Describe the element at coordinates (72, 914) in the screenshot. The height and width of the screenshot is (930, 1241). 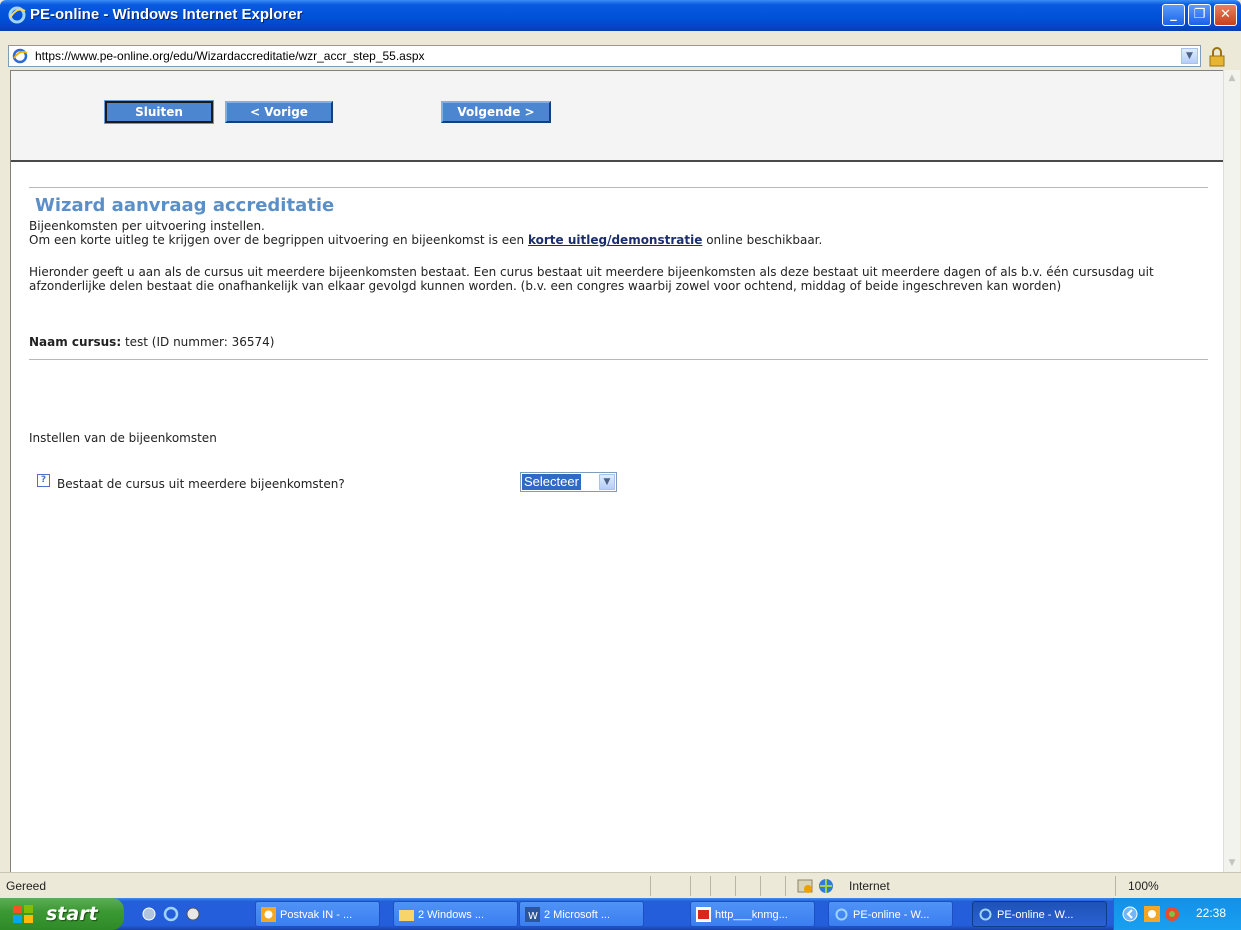
I see `start-label: start` at that location.